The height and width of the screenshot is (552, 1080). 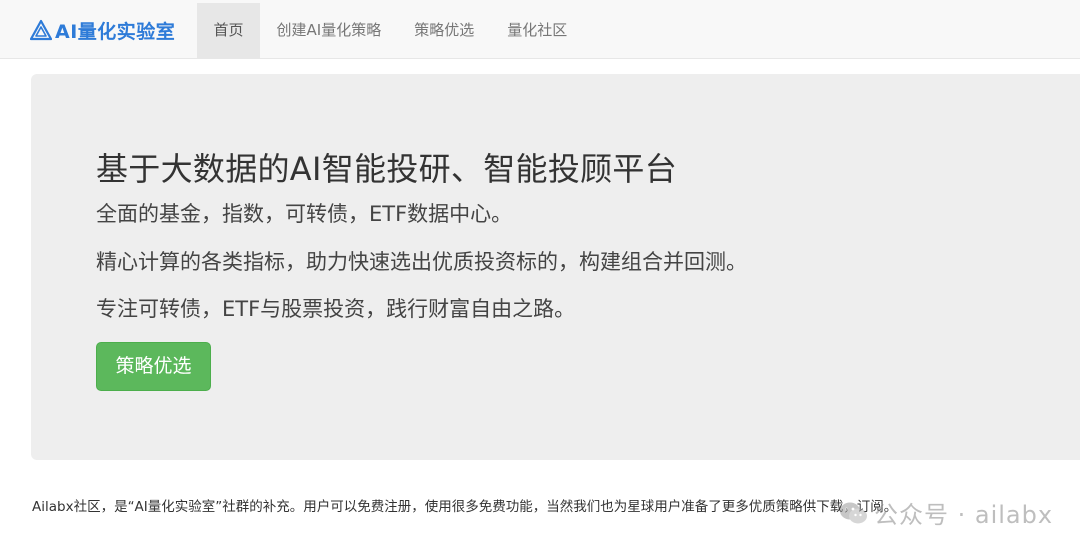 What do you see at coordinates (336, 309) in the screenshot?
I see `hero-line-focus: 专注可转债，ETF与股票投资，践行财富自由之路。` at bounding box center [336, 309].